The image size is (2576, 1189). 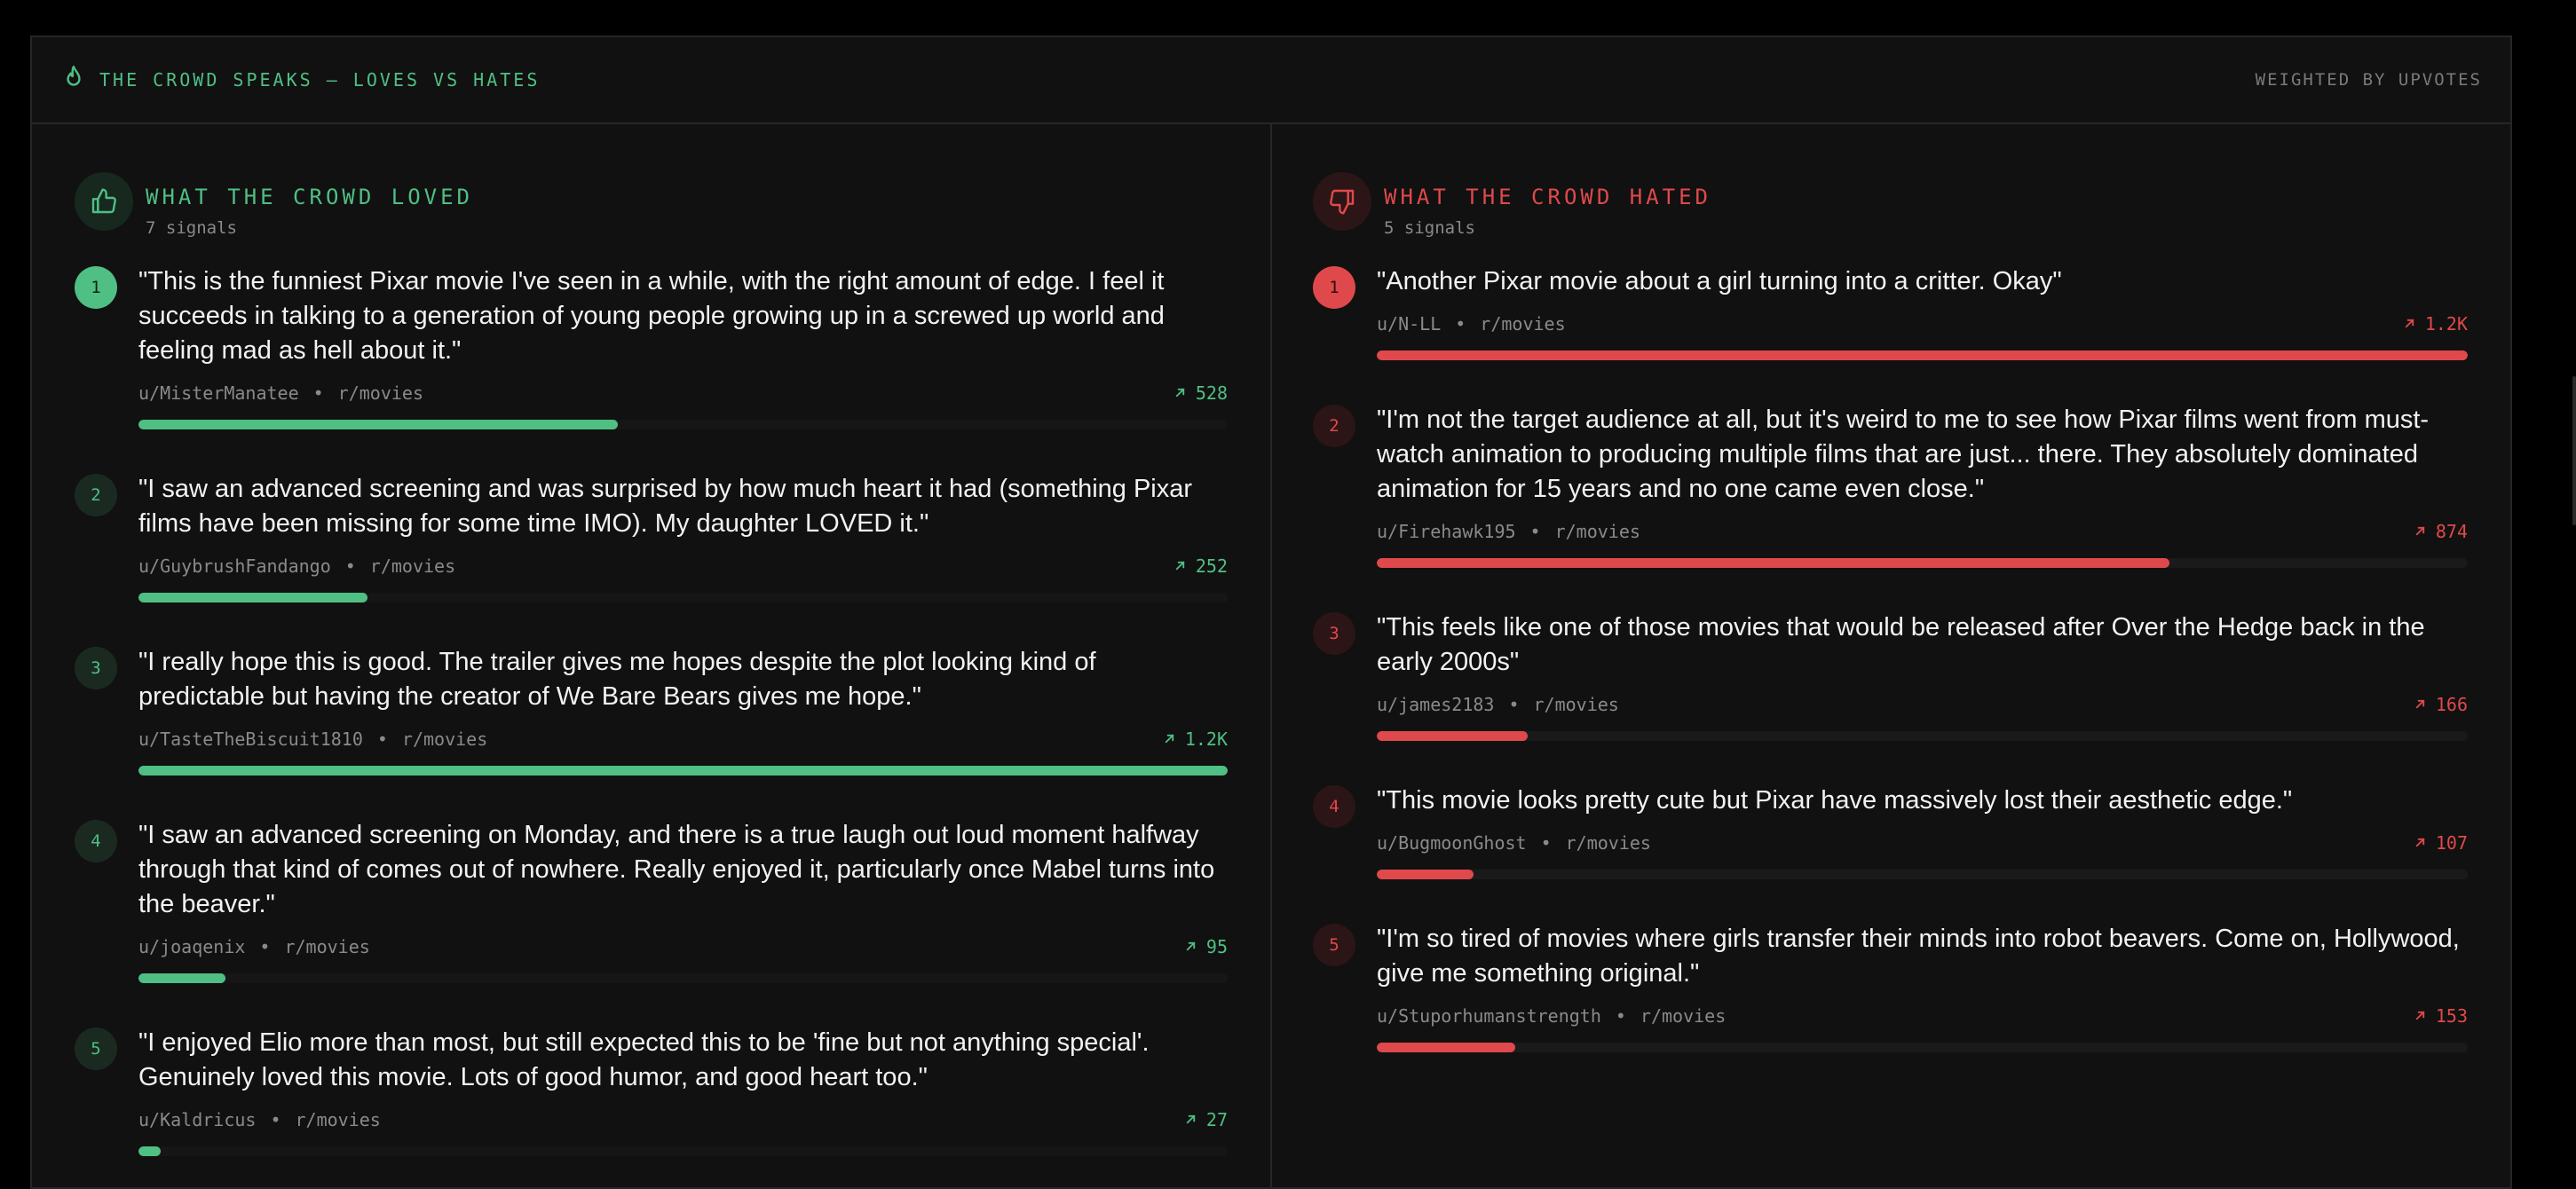 What do you see at coordinates (1216, 1119) in the screenshot?
I see `upvote-value: 27` at bounding box center [1216, 1119].